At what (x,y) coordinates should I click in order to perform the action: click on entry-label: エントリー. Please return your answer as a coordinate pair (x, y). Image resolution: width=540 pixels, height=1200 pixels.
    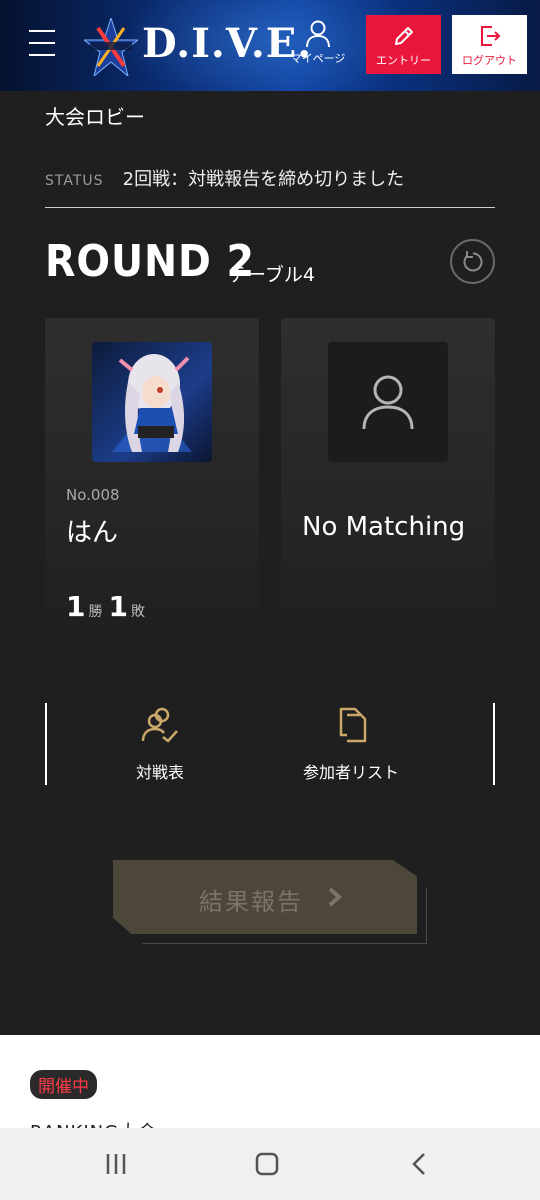
    Looking at the image, I should click on (403, 60).